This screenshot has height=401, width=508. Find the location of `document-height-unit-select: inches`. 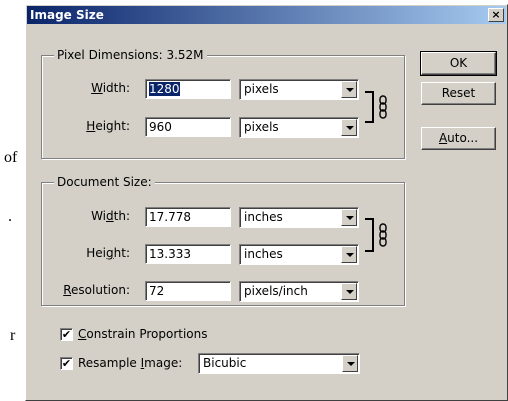

document-height-unit-select: inches is located at coordinates (299, 254).